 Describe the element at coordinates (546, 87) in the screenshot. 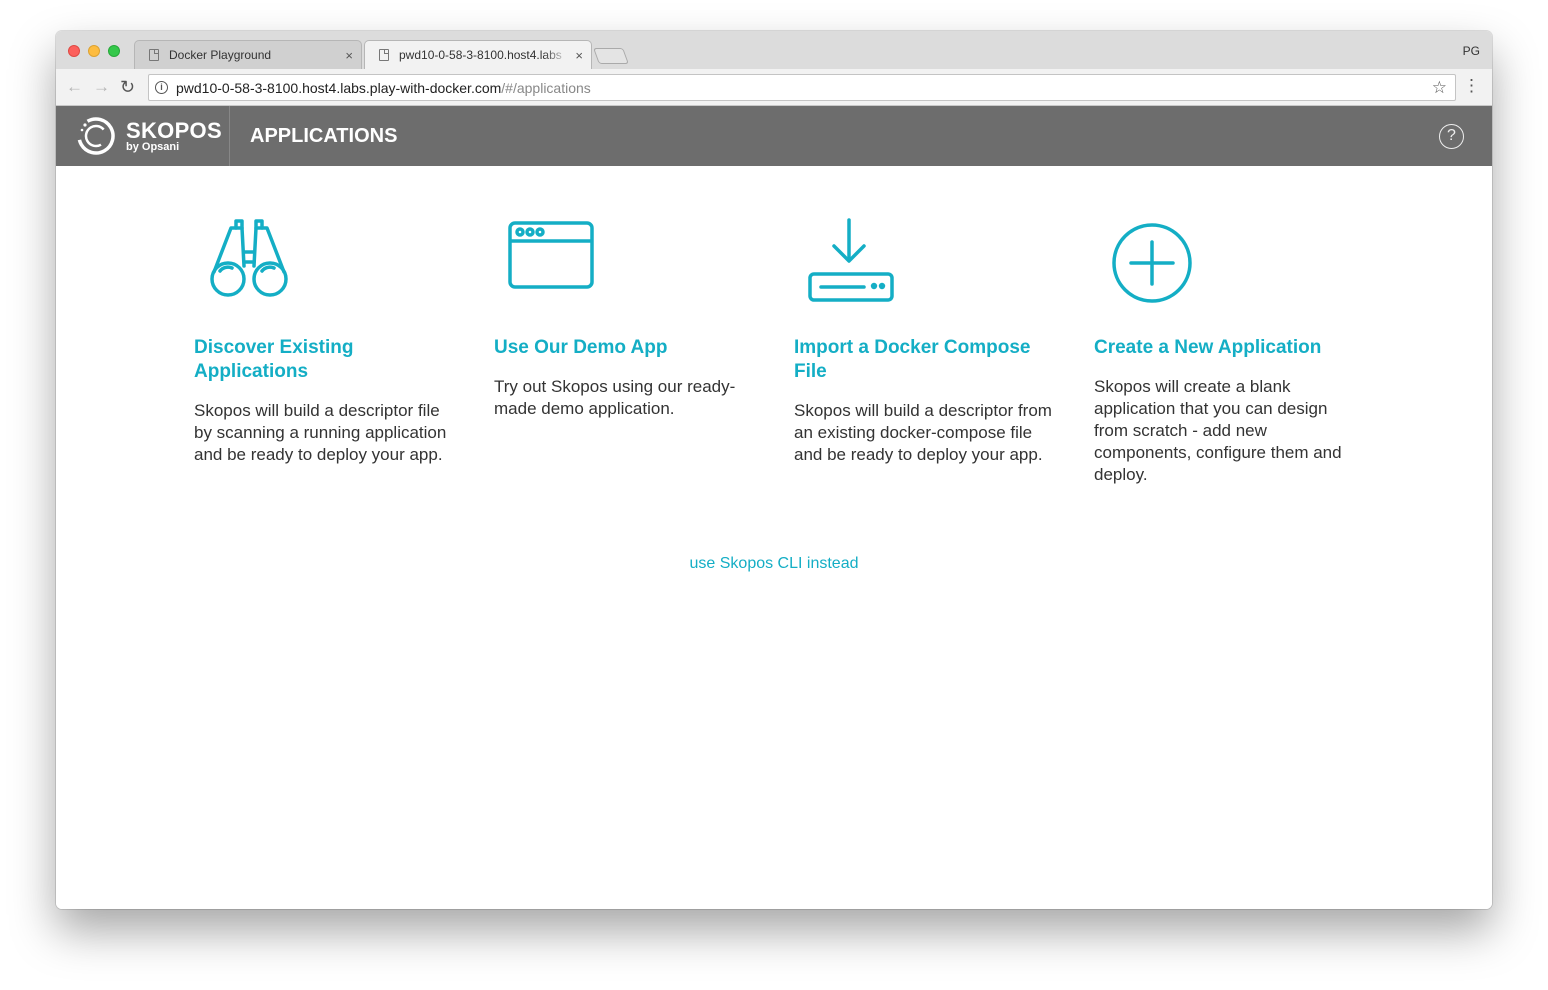

I see `url-path: /#/applications` at that location.